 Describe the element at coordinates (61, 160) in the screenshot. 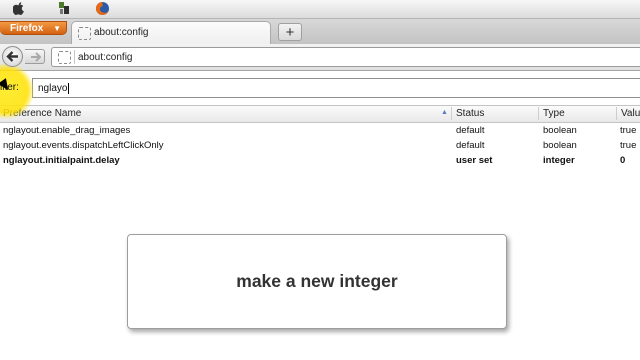

I see `pref-name: nglayout.initialpaint.delay` at that location.